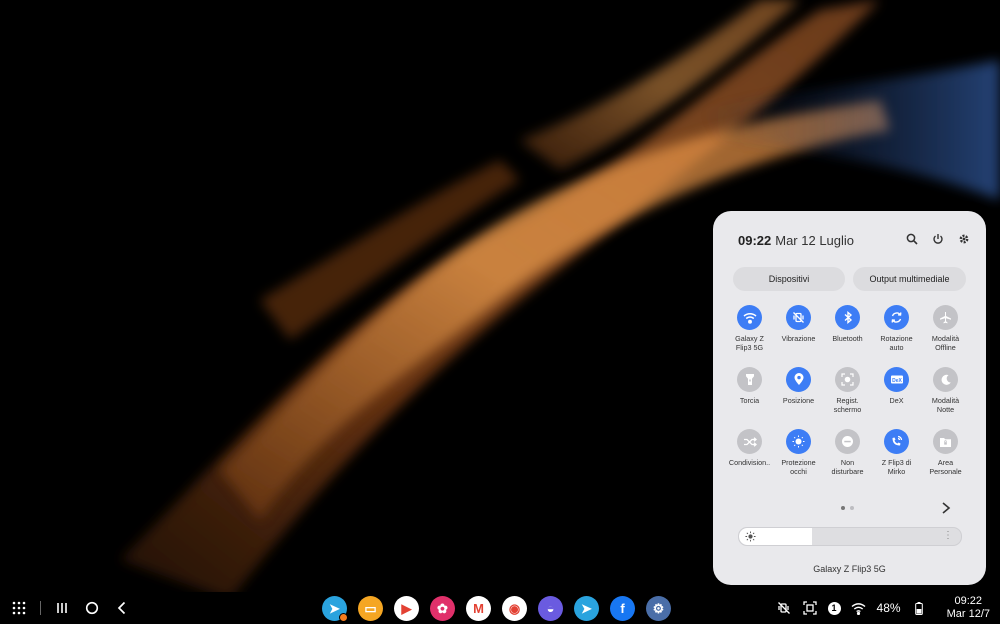 Image resolution: width=1000 pixels, height=624 pixels. I want to click on settings-icon: ⚙, so click(658, 608).